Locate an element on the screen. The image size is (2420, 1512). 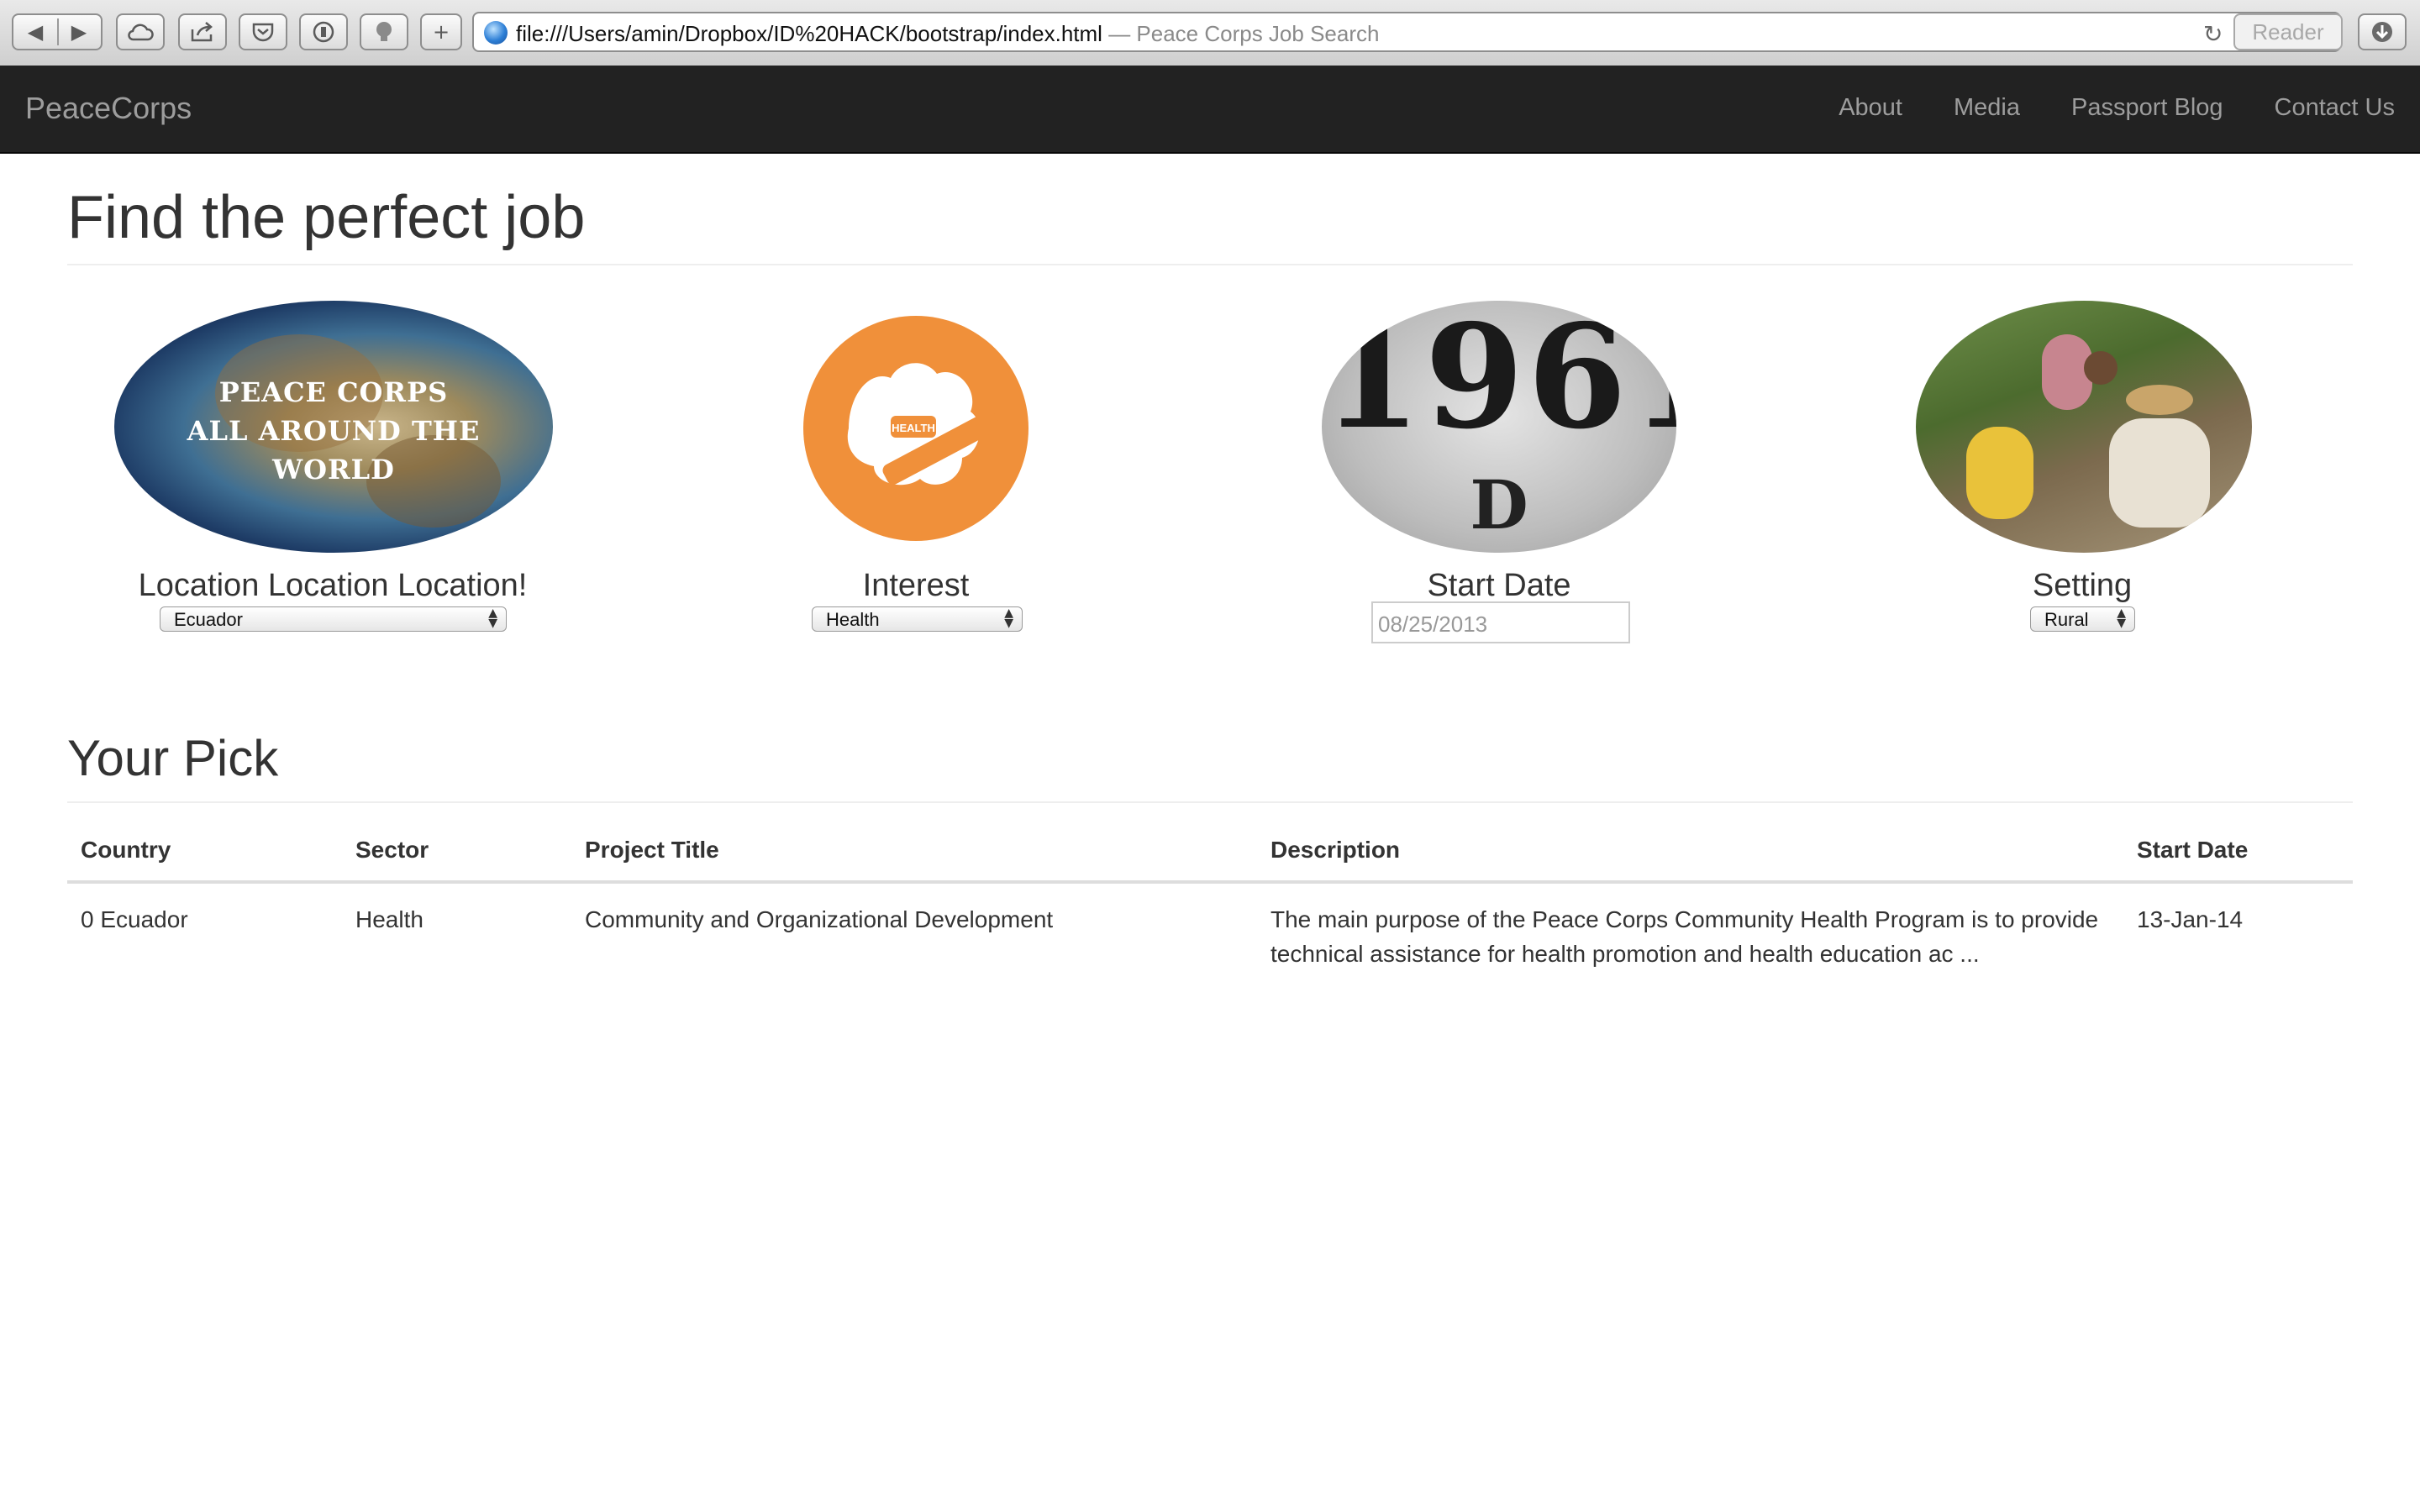
back-forward-buttons: ◀ ▶ is located at coordinates (58, 31).